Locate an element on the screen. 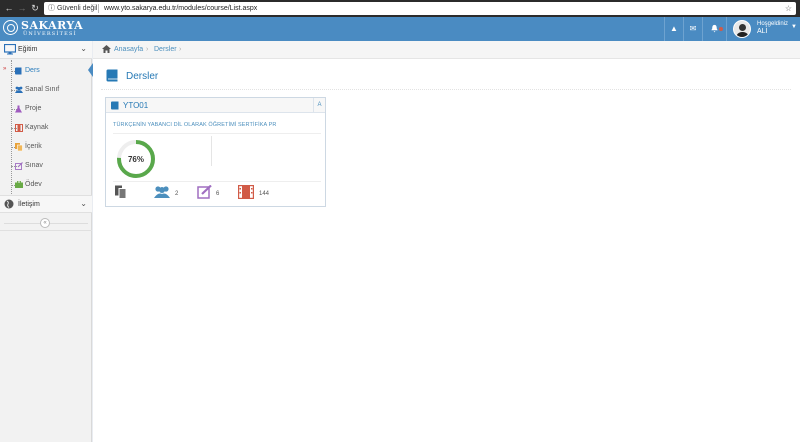 The height and width of the screenshot is (442, 800). notifications-button is located at coordinates (714, 29).